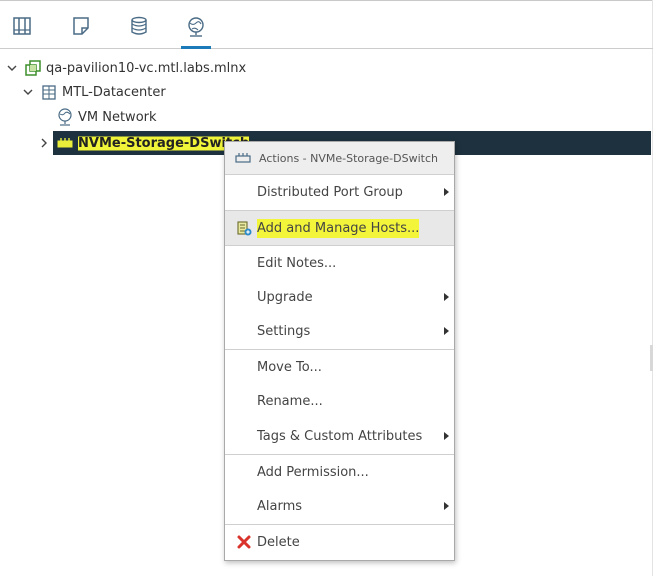  What do you see at coordinates (339, 542) in the screenshot?
I see `menu-item-delete: Delete` at bounding box center [339, 542].